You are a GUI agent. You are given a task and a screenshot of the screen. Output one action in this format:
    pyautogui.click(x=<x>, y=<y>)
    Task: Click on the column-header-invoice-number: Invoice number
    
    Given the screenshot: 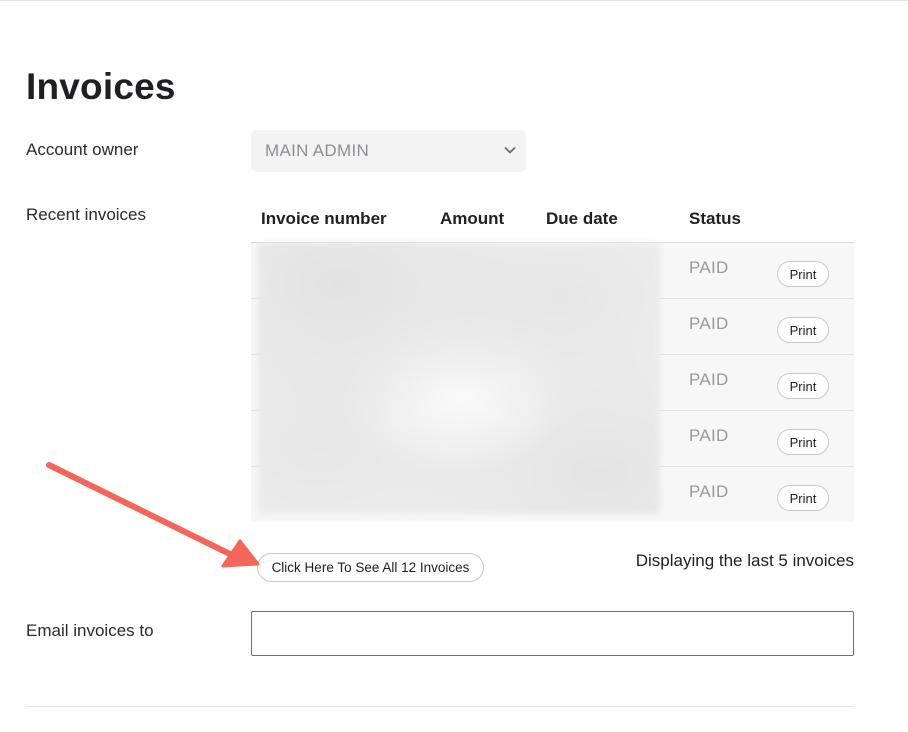 What is the action you would take?
    pyautogui.click(x=324, y=218)
    